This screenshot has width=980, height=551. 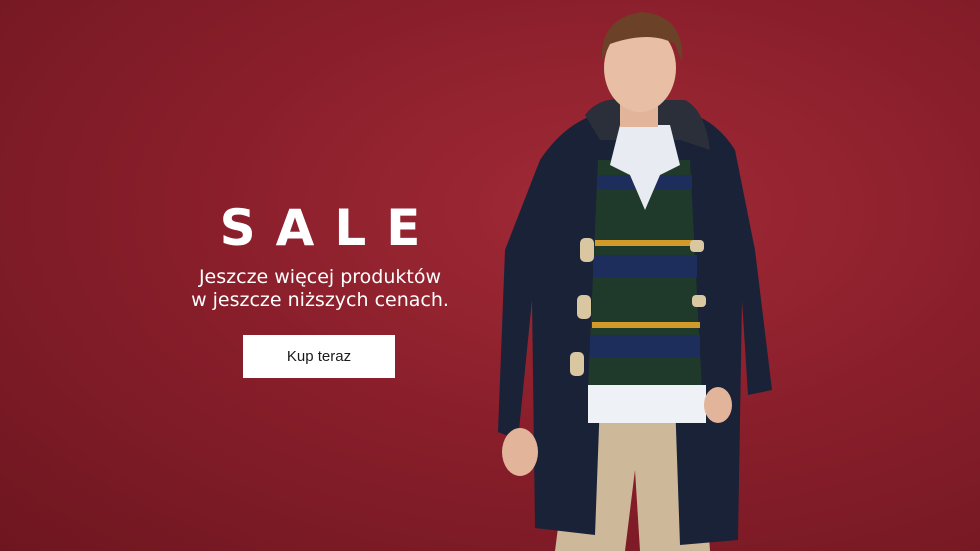 What do you see at coordinates (320, 300) in the screenshot?
I see `promo-subtitle-line-2: w jeszcze niższych cenach.` at bounding box center [320, 300].